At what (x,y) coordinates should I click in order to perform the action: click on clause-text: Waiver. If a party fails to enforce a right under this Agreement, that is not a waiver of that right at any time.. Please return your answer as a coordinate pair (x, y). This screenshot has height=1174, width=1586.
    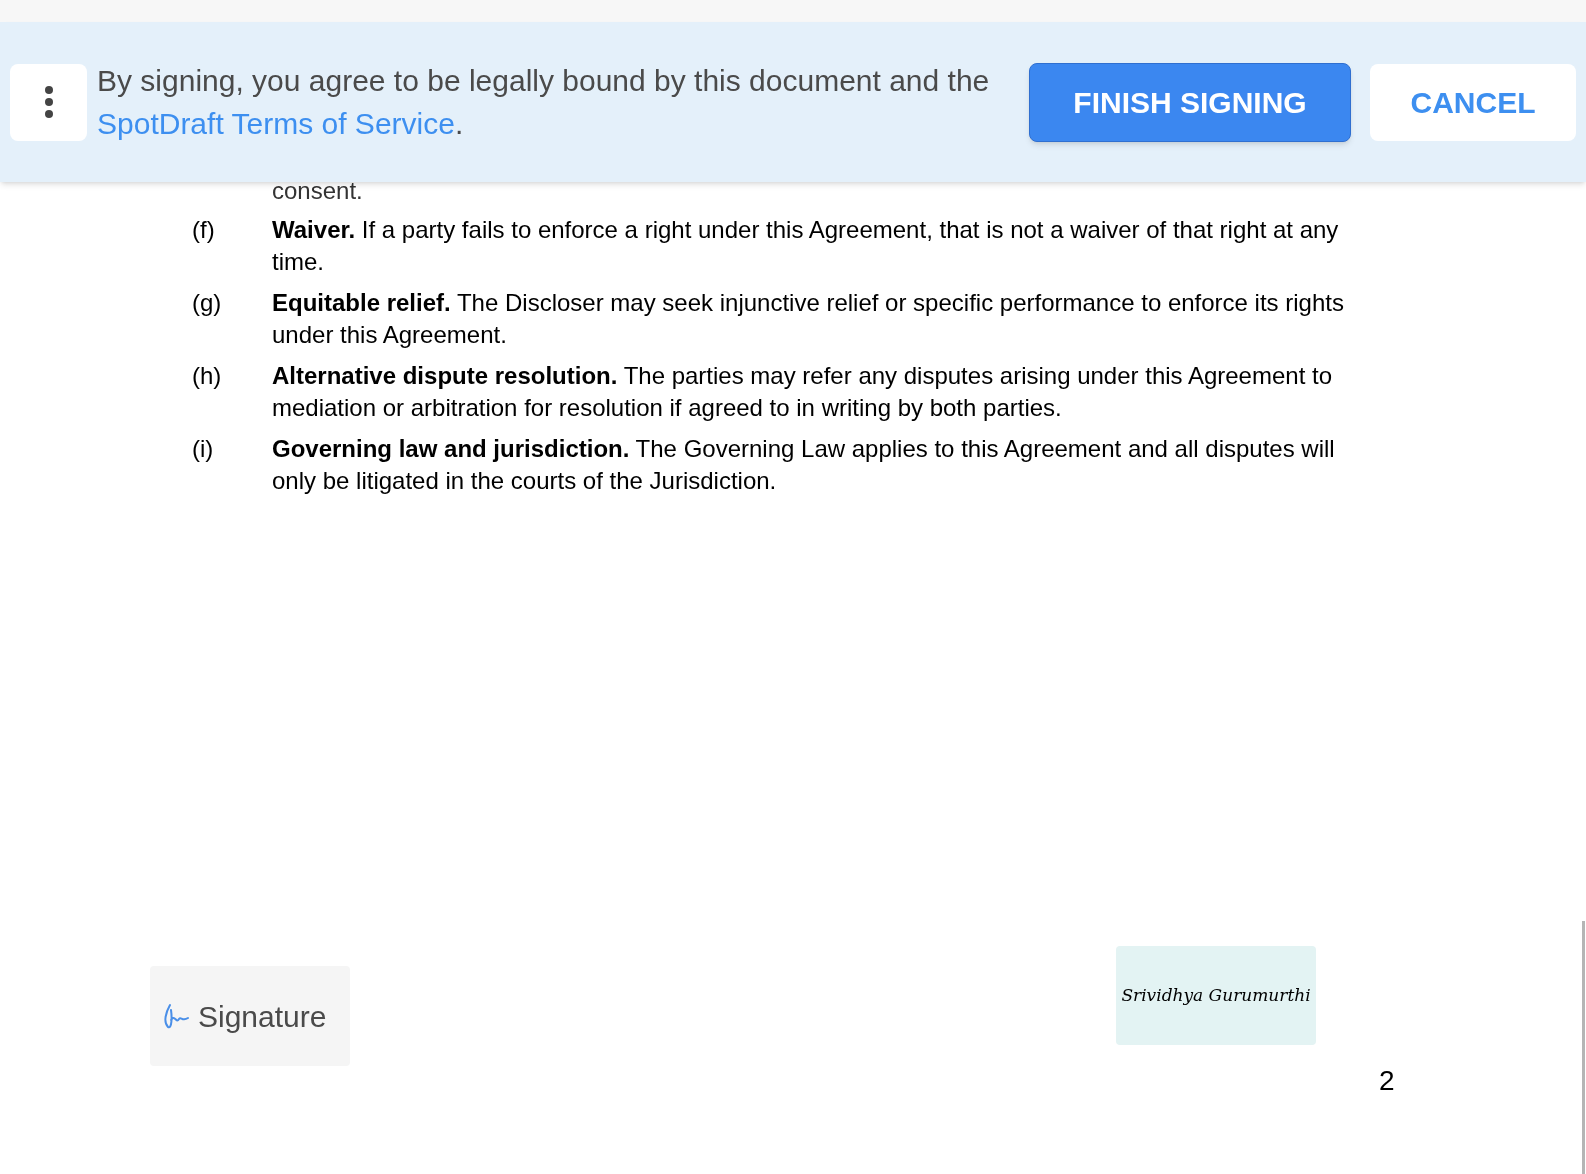
    Looking at the image, I should click on (806, 246).